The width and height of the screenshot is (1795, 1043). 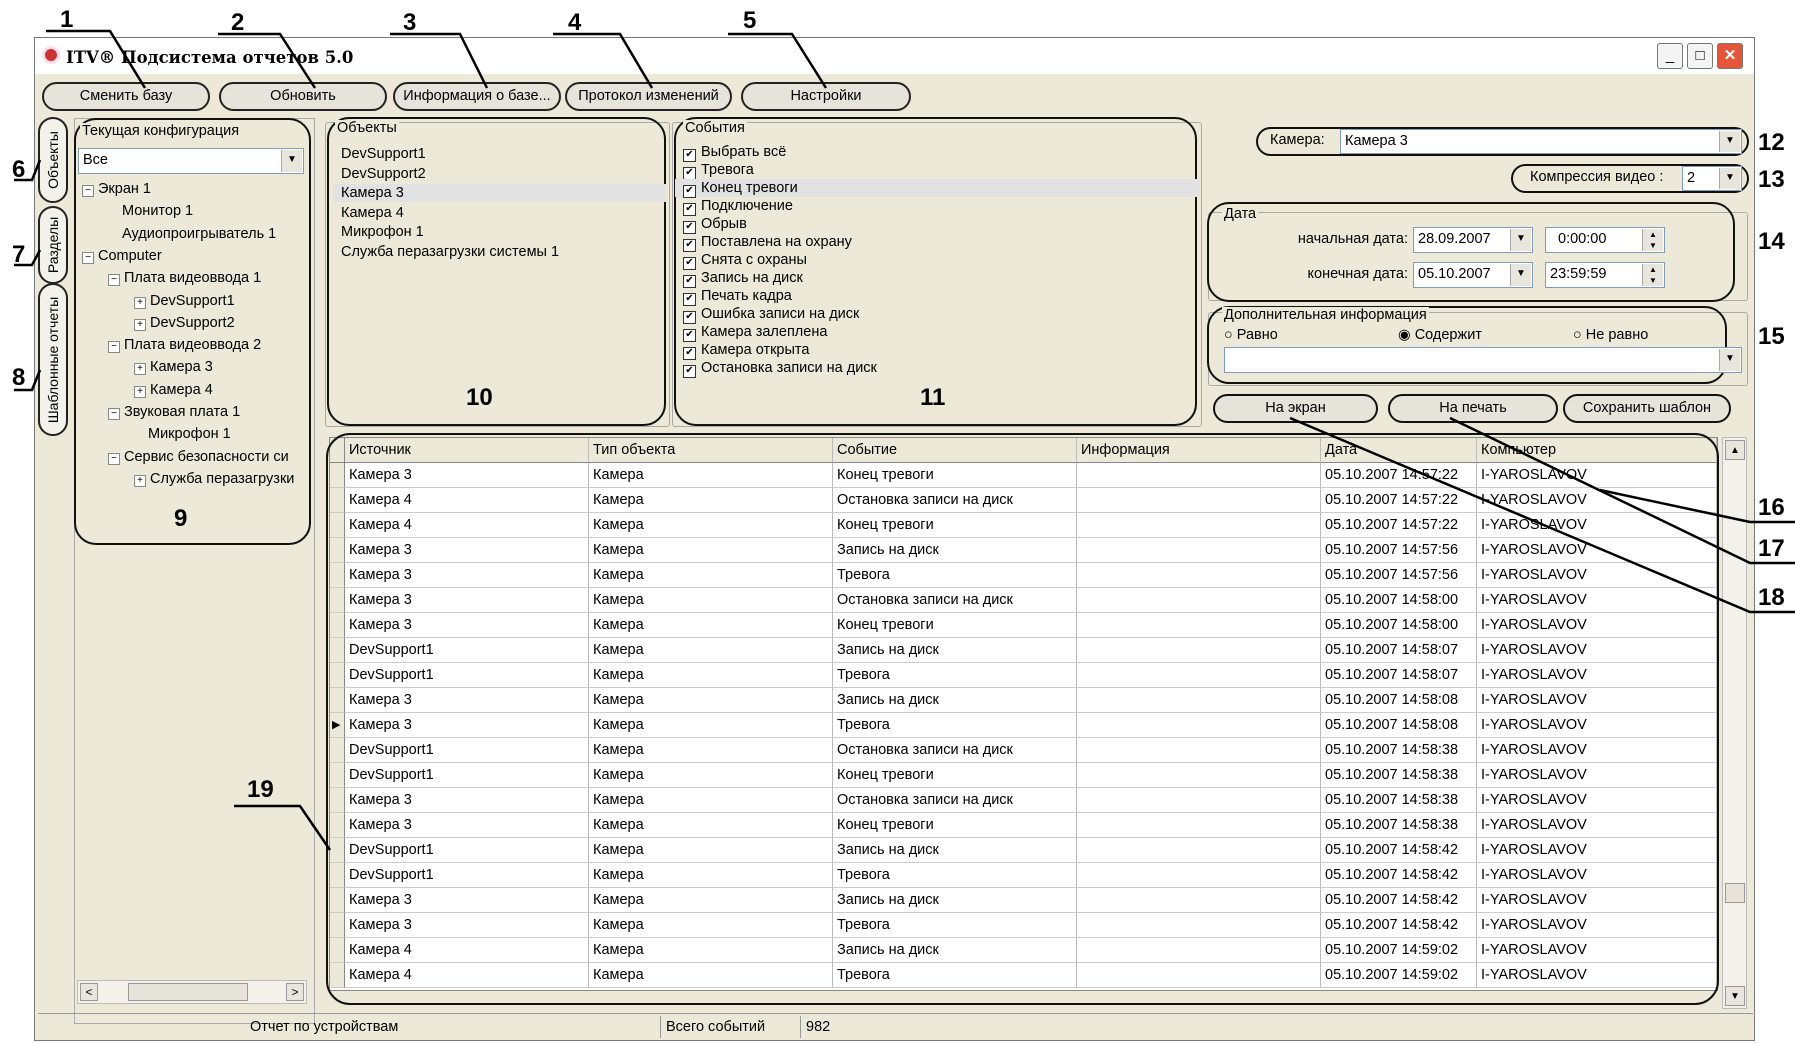 I want to click on callout-11: 11, so click(x=933, y=397).